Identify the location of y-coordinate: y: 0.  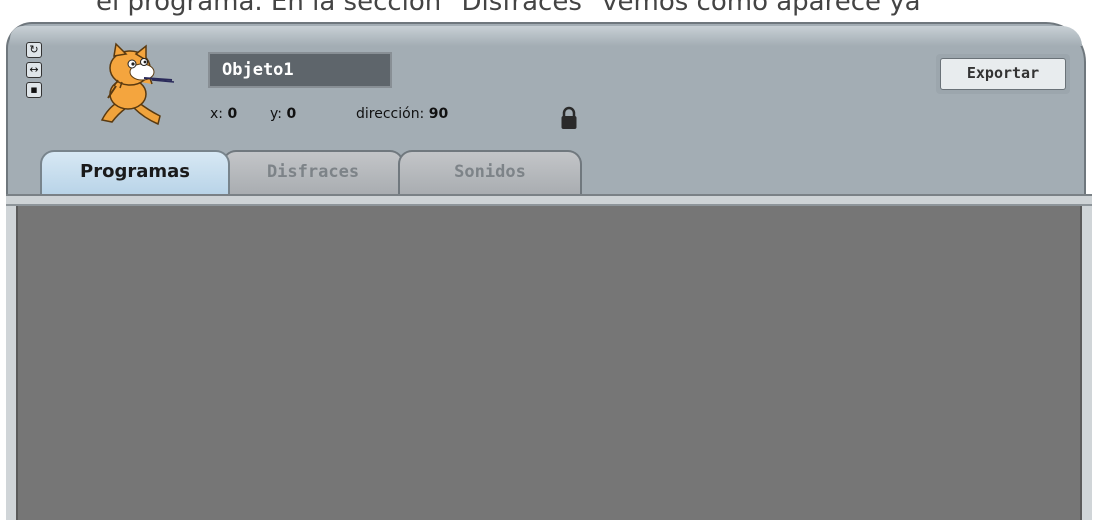
(283, 114).